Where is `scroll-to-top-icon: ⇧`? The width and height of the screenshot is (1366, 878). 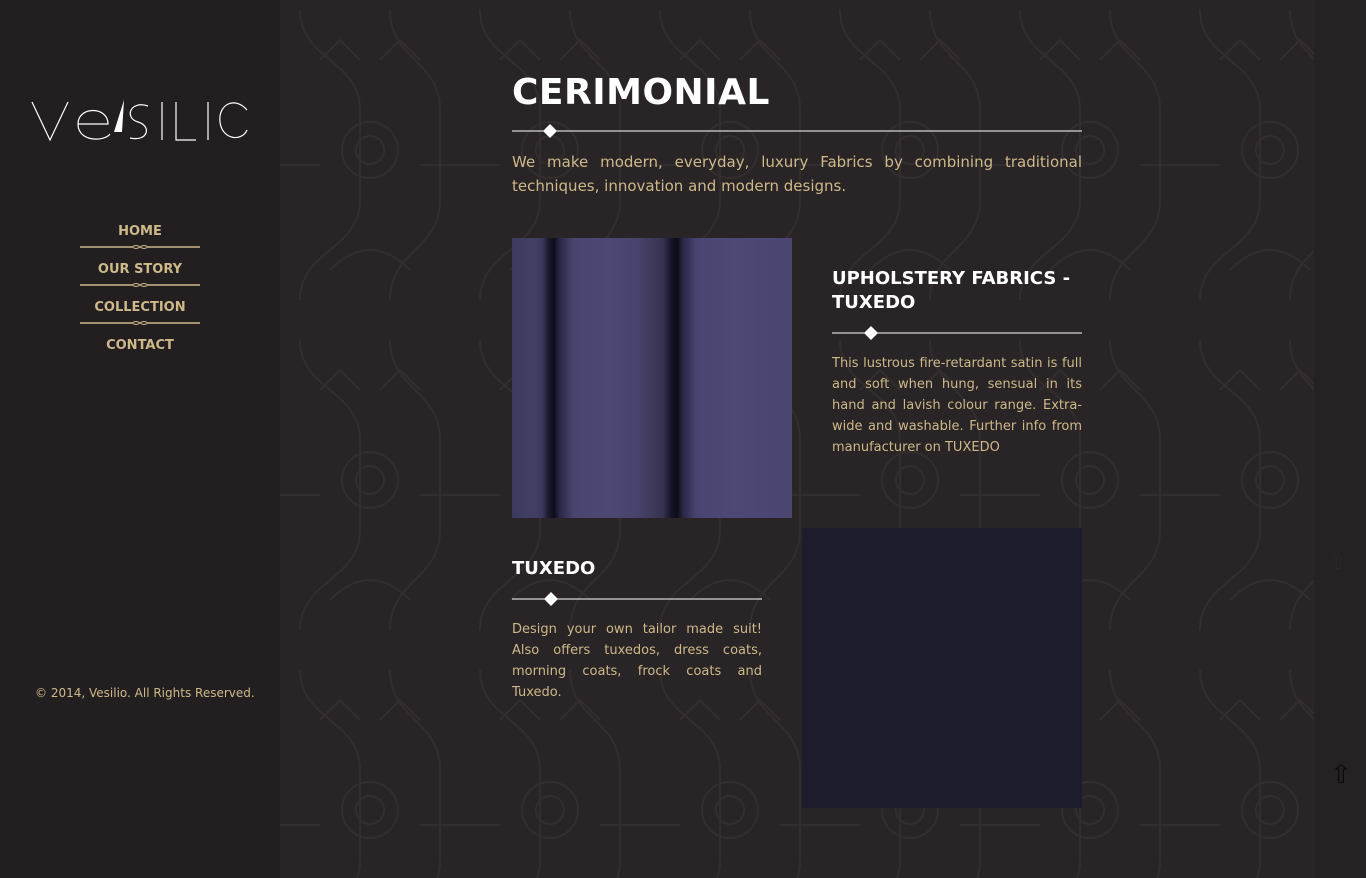 scroll-to-top-icon: ⇧ is located at coordinates (1341, 775).